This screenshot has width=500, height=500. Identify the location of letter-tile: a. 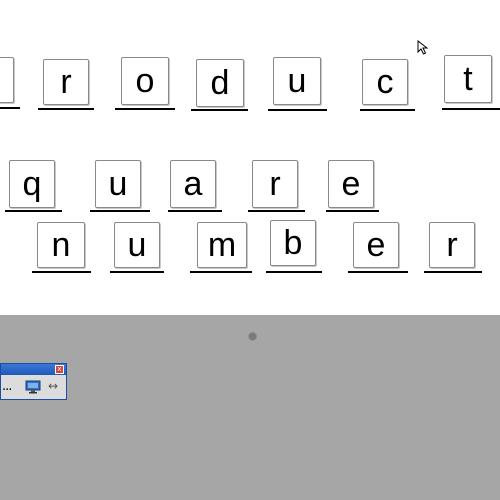
(193, 184).